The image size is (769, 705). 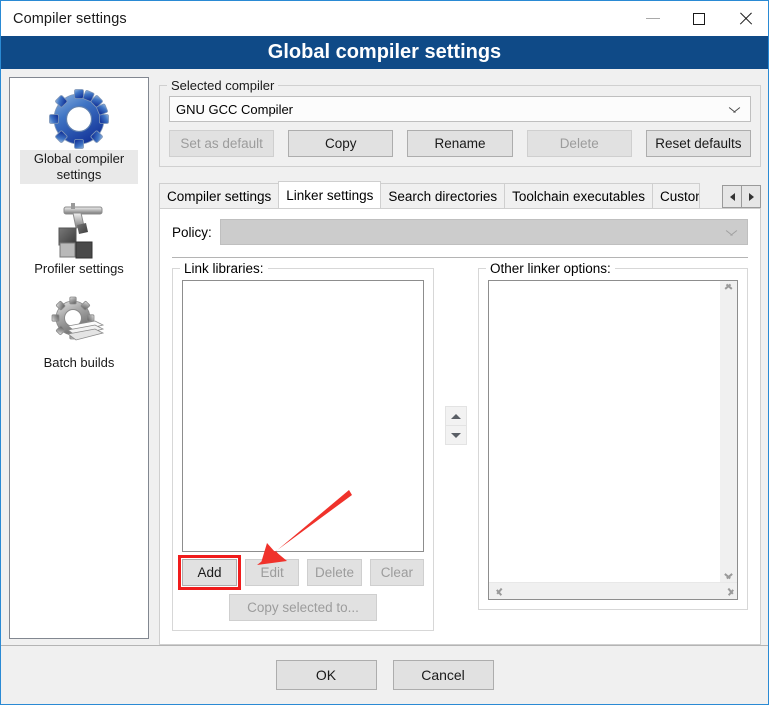 I want to click on close-icon, so click(x=745, y=18).